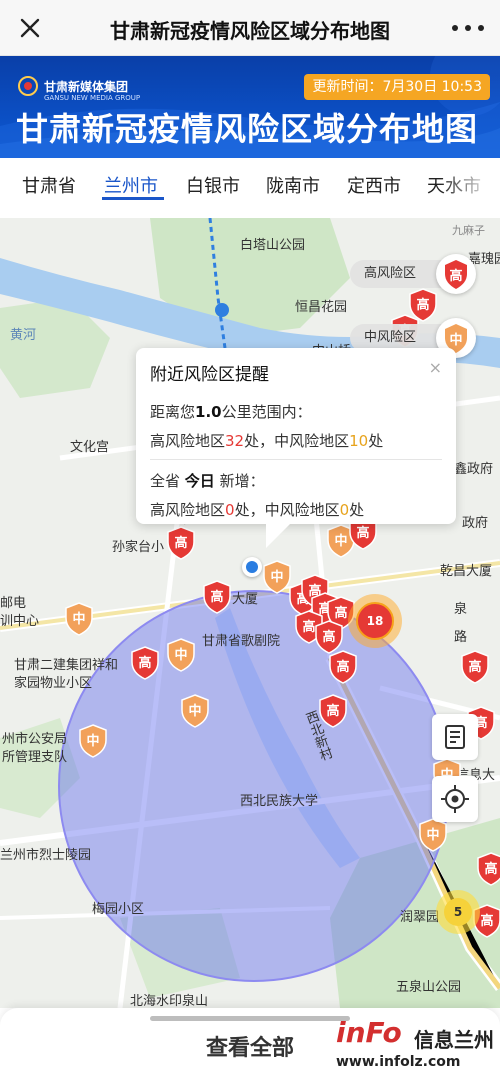 The image size is (500, 1076). What do you see at coordinates (250, 188) in the screenshot?
I see `city-tabs: 甘肃省 兰州市 白银市 陇南市 定西市 天水市` at bounding box center [250, 188].